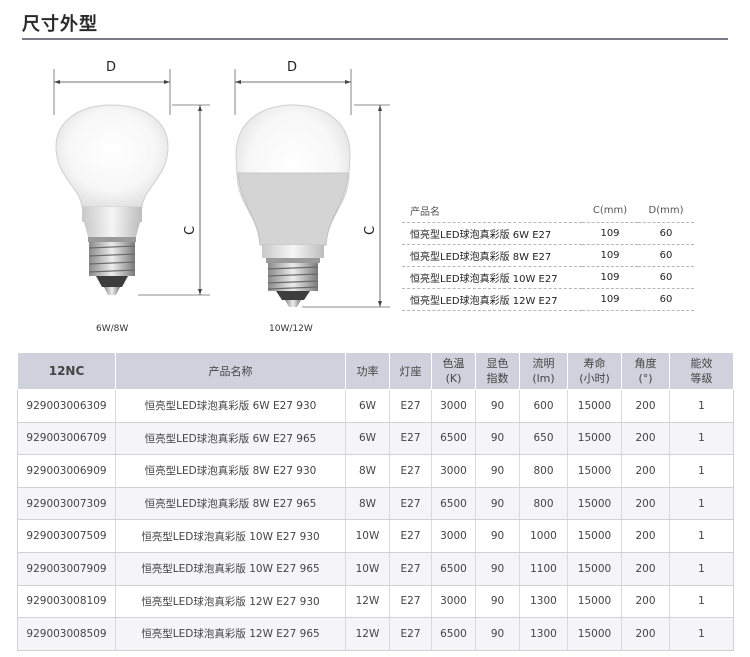 Image resolution: width=750 pixels, height=657 pixels. I want to click on table-cell: 恒亮型LED球泡真彩版 12W E27, so click(492, 299).